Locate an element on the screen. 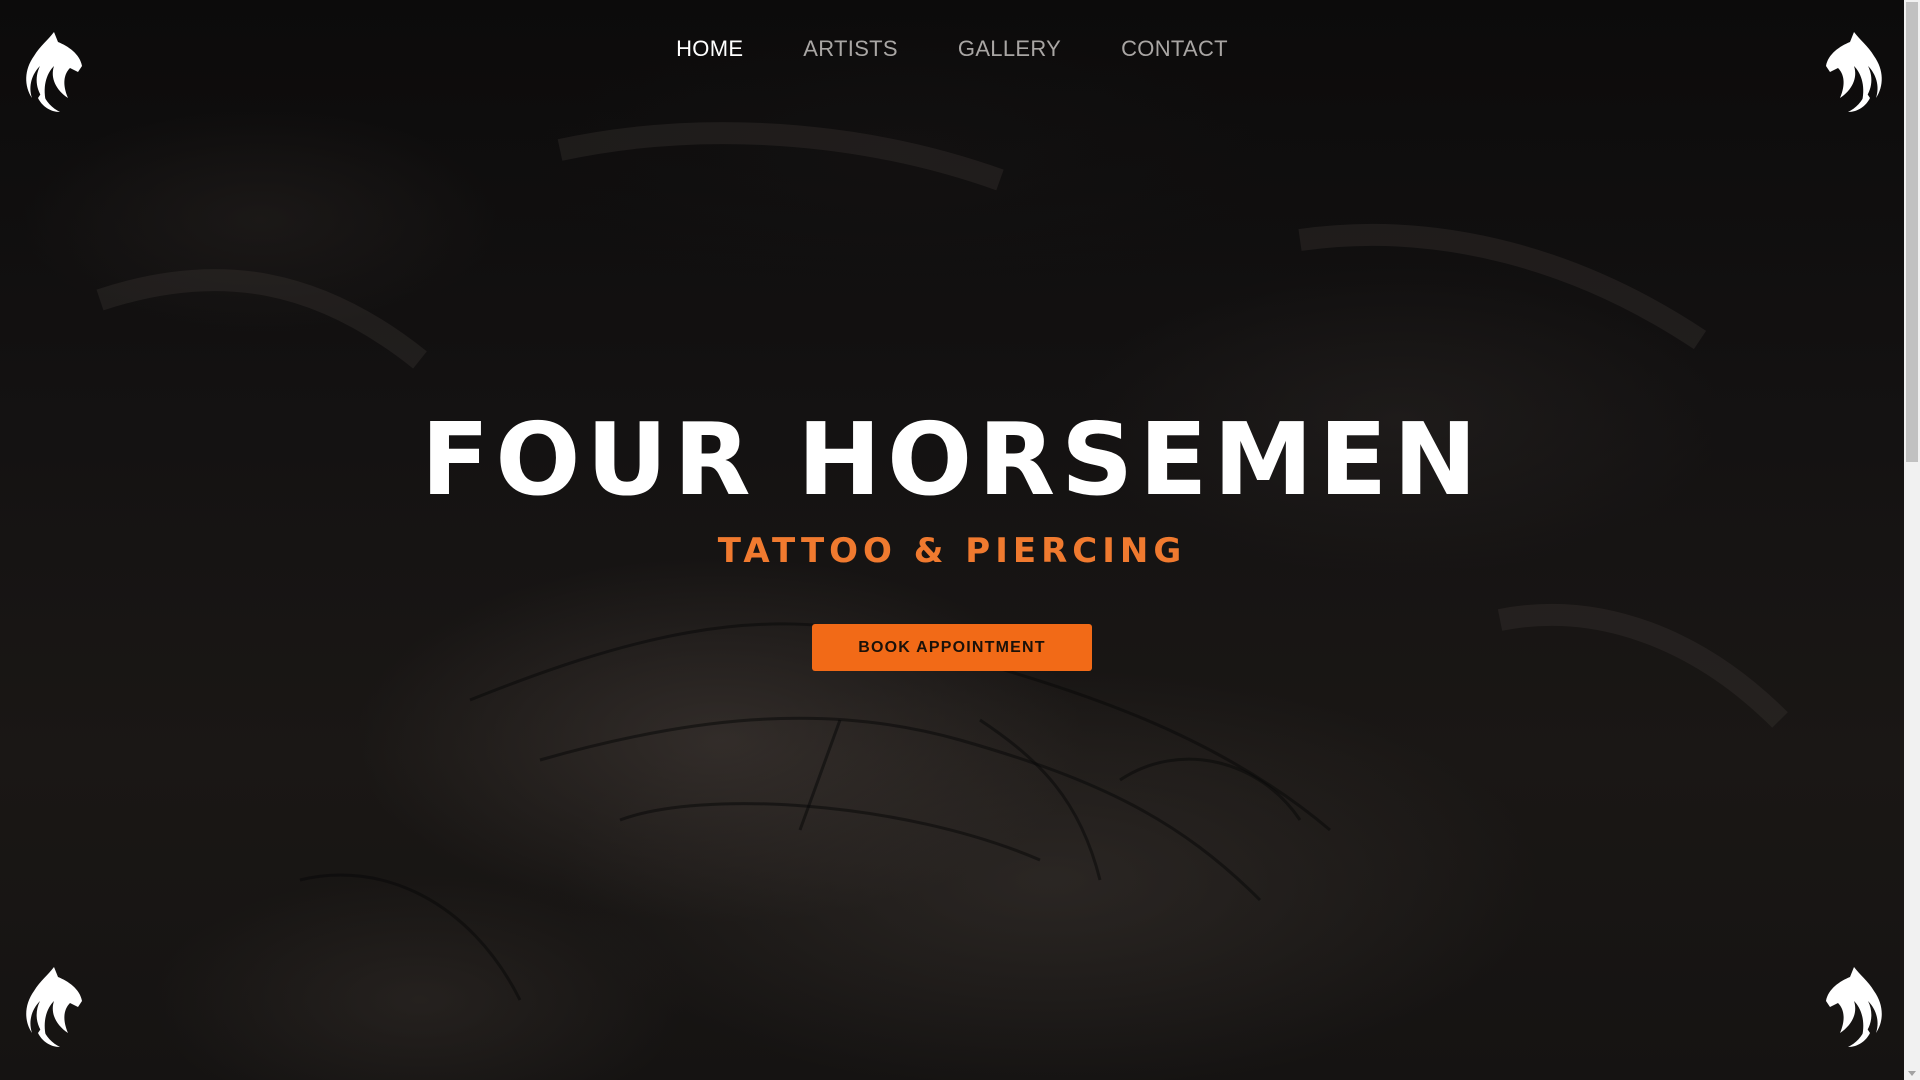 Image resolution: width=1920 pixels, height=1080 pixels. nav-item-gallery: GALLERY is located at coordinates (1009, 49).